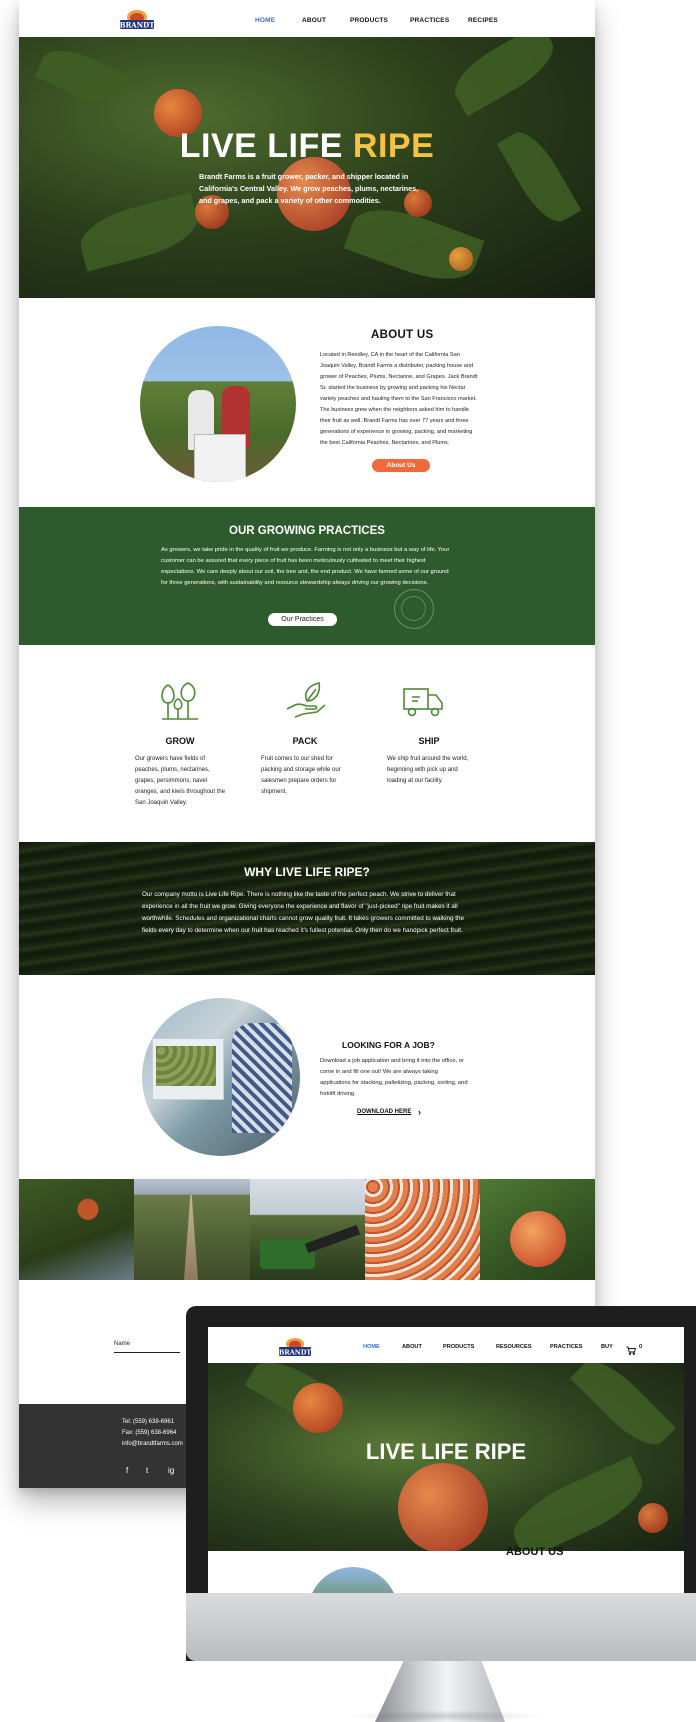  What do you see at coordinates (369, 20) in the screenshot?
I see `nav-products: PRODUCTS` at bounding box center [369, 20].